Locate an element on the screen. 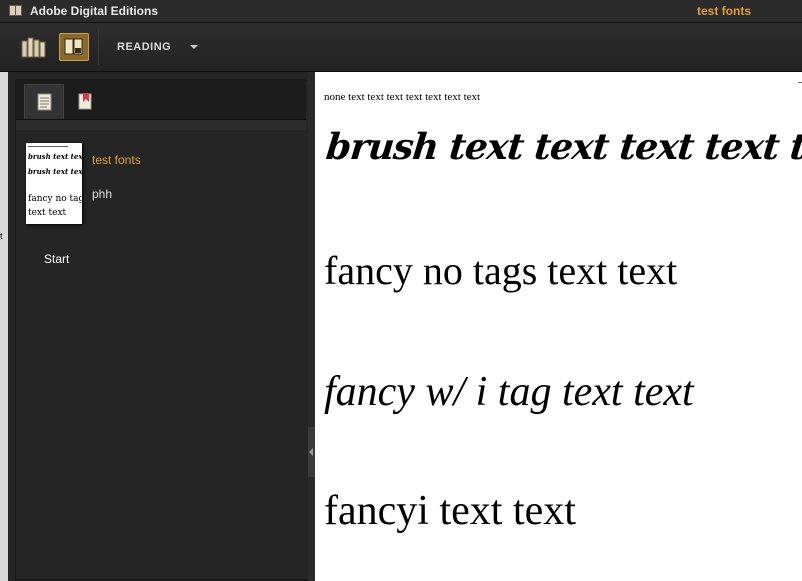 The image size is (802, 581). content-line: fancy w/ i tag text text is located at coordinates (509, 392).